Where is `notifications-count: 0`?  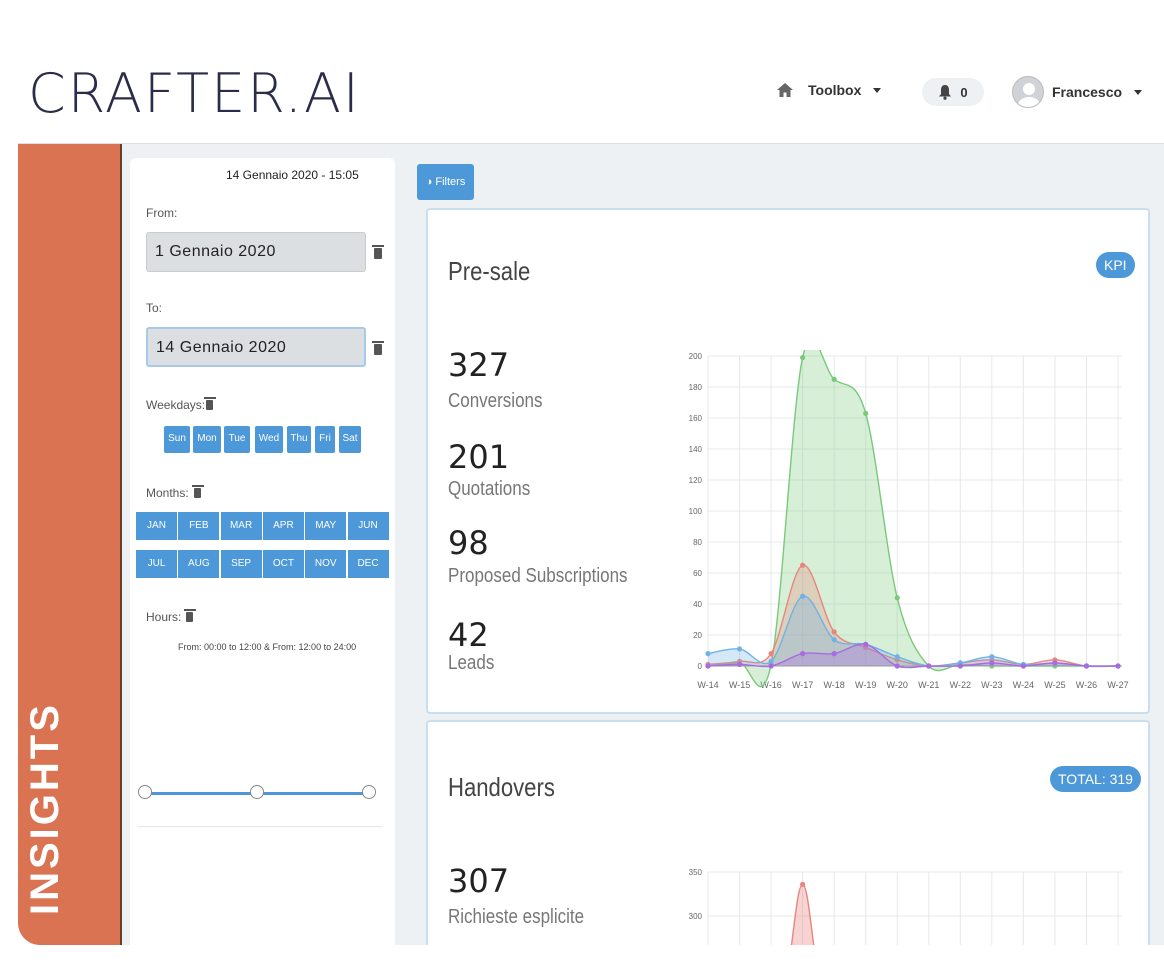 notifications-count: 0 is located at coordinates (964, 92).